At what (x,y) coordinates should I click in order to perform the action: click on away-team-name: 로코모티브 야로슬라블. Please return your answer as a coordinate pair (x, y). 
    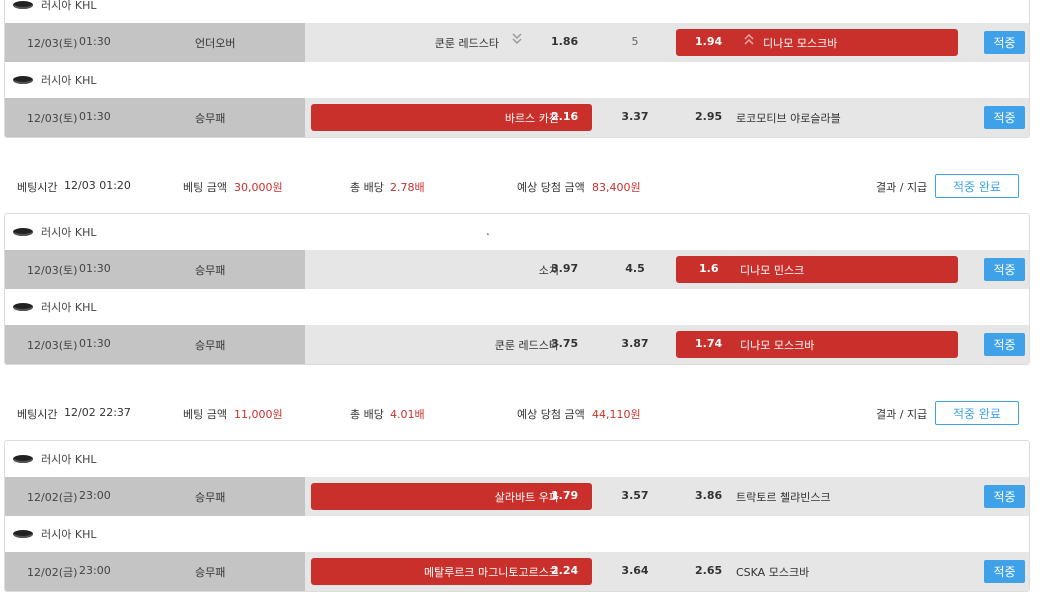
    Looking at the image, I should click on (788, 118).